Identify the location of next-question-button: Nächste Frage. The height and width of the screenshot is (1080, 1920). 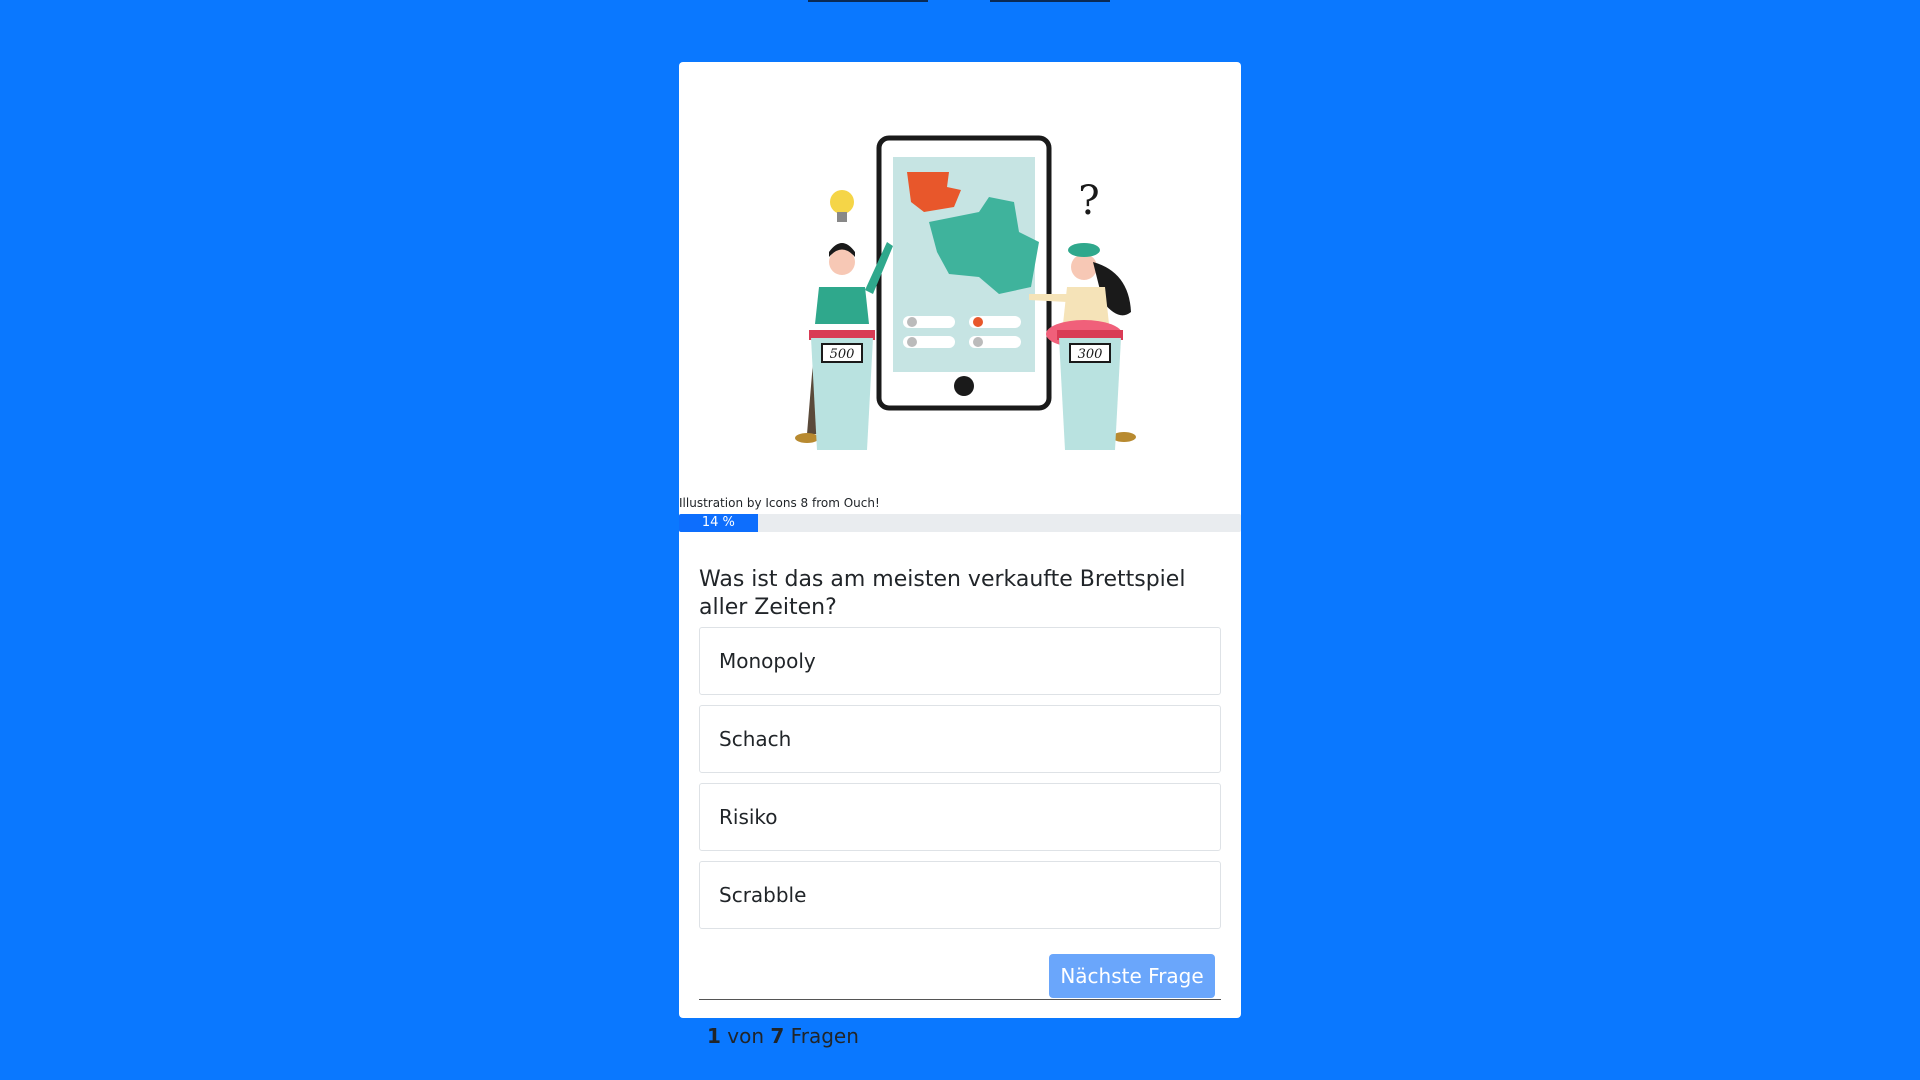
(1132, 976).